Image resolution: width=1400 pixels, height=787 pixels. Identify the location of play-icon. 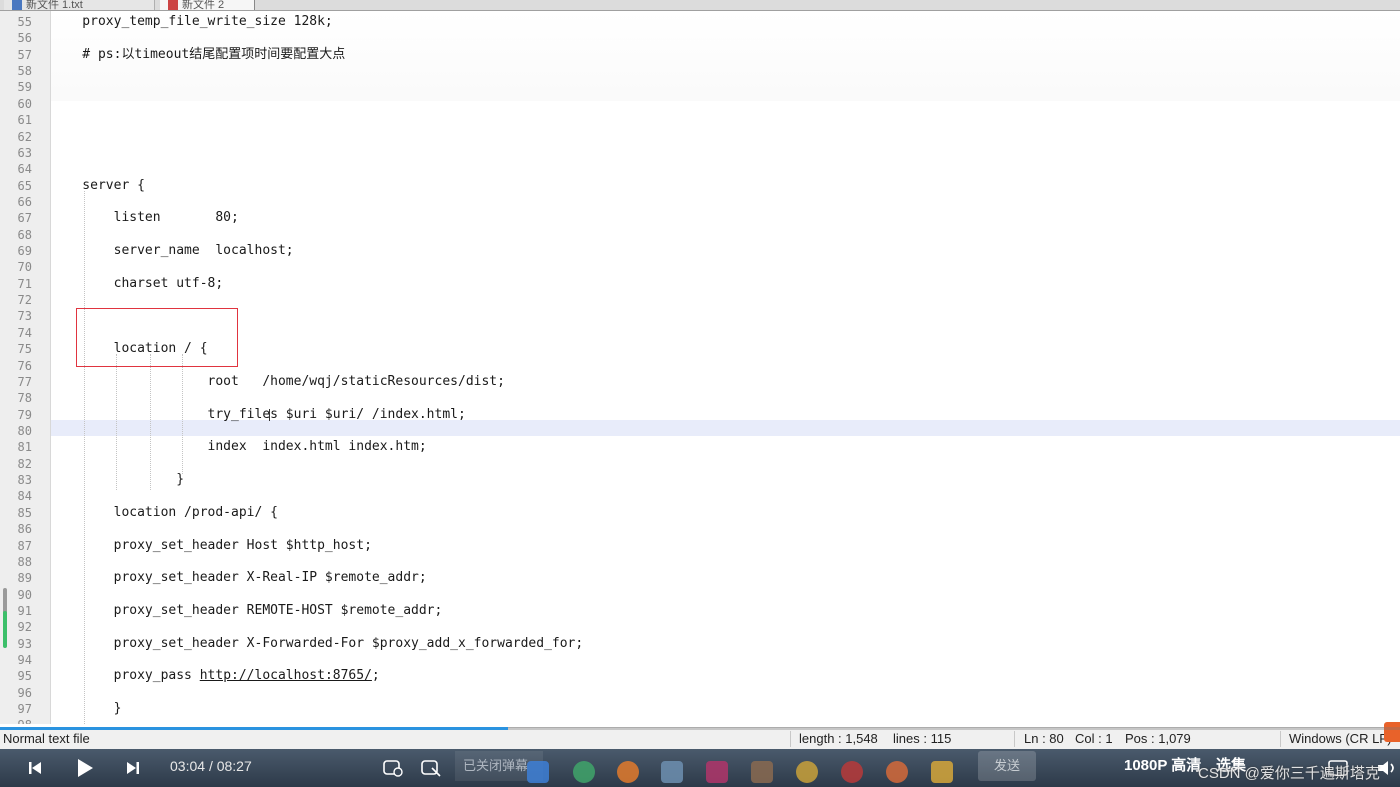
(85, 768).